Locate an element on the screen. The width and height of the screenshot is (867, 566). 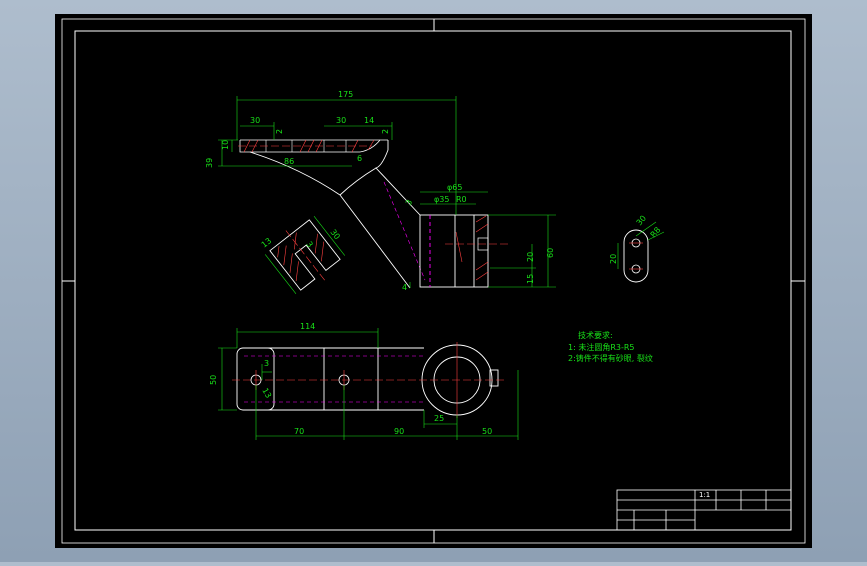
dim-fillet: 6 is located at coordinates (359, 158).